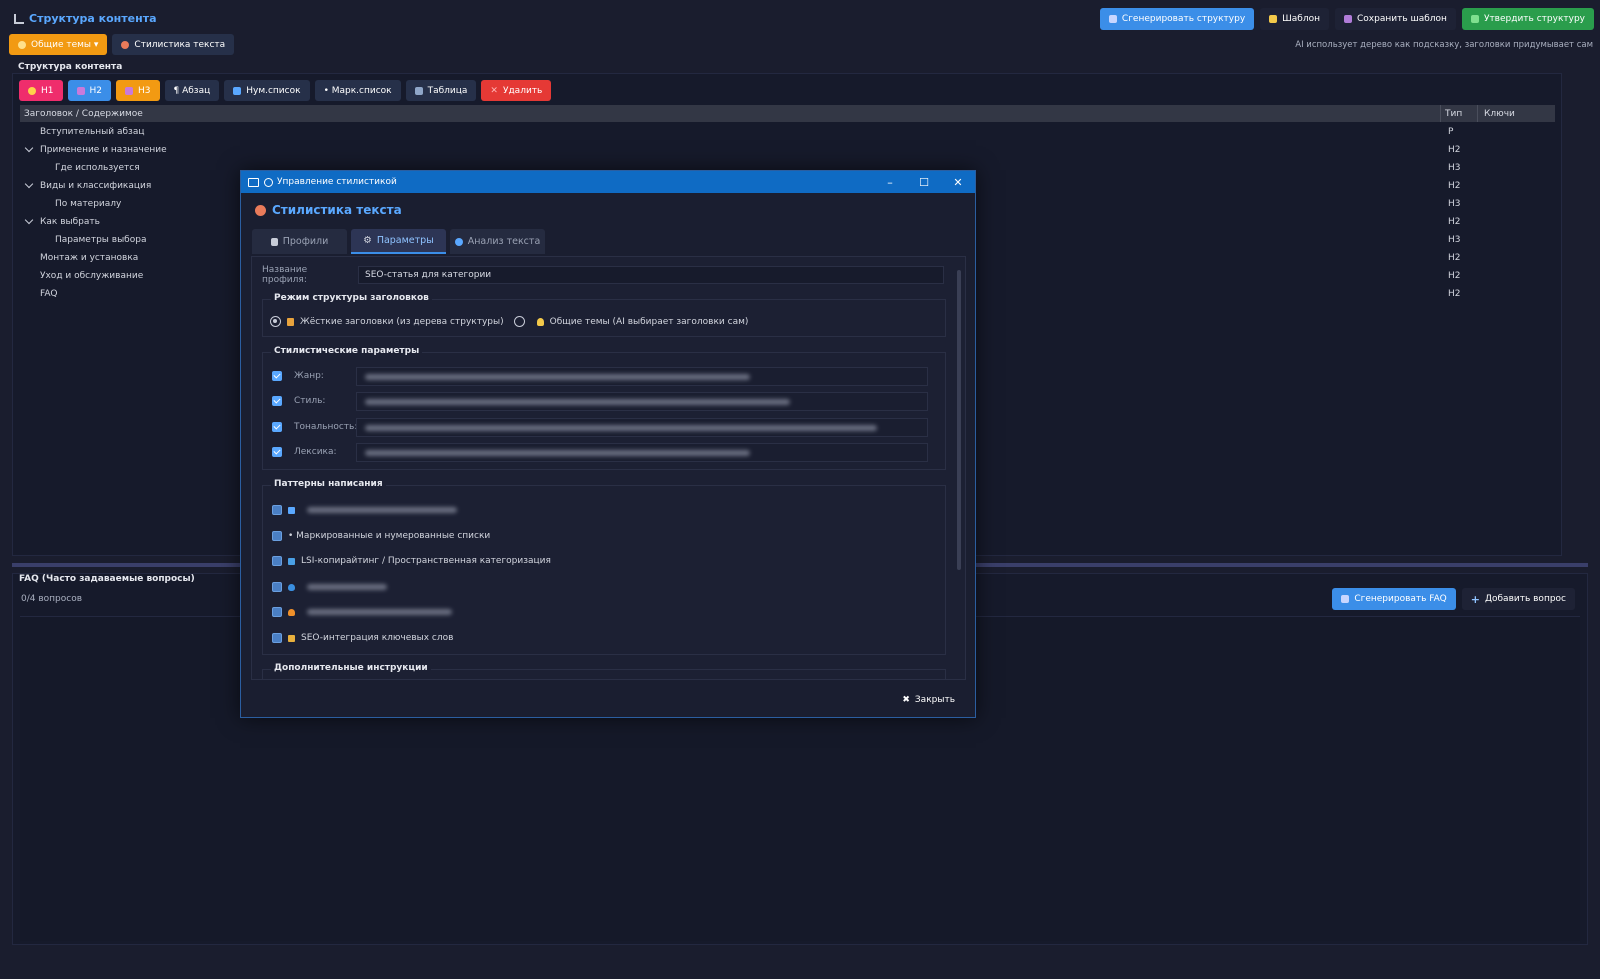 This screenshot has width=1600, height=979. I want to click on radio-general-topics, so click(519, 321).